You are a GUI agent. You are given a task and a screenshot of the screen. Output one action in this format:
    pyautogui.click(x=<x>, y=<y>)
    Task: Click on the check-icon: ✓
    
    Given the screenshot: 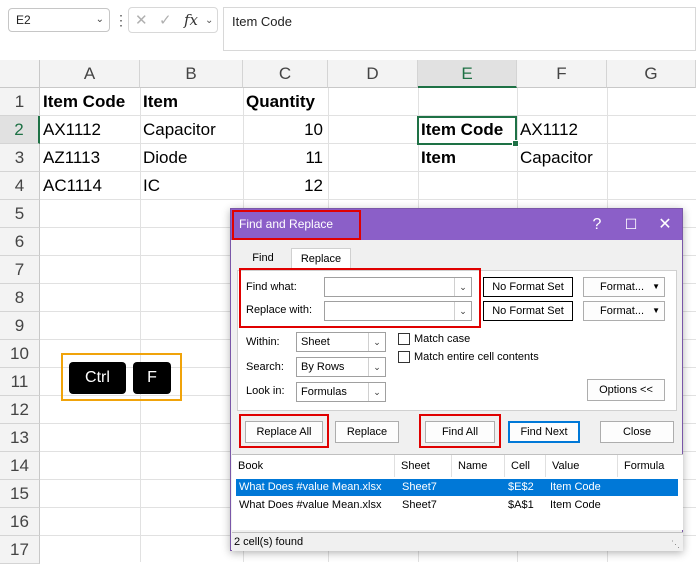 What is the action you would take?
    pyautogui.click(x=165, y=20)
    